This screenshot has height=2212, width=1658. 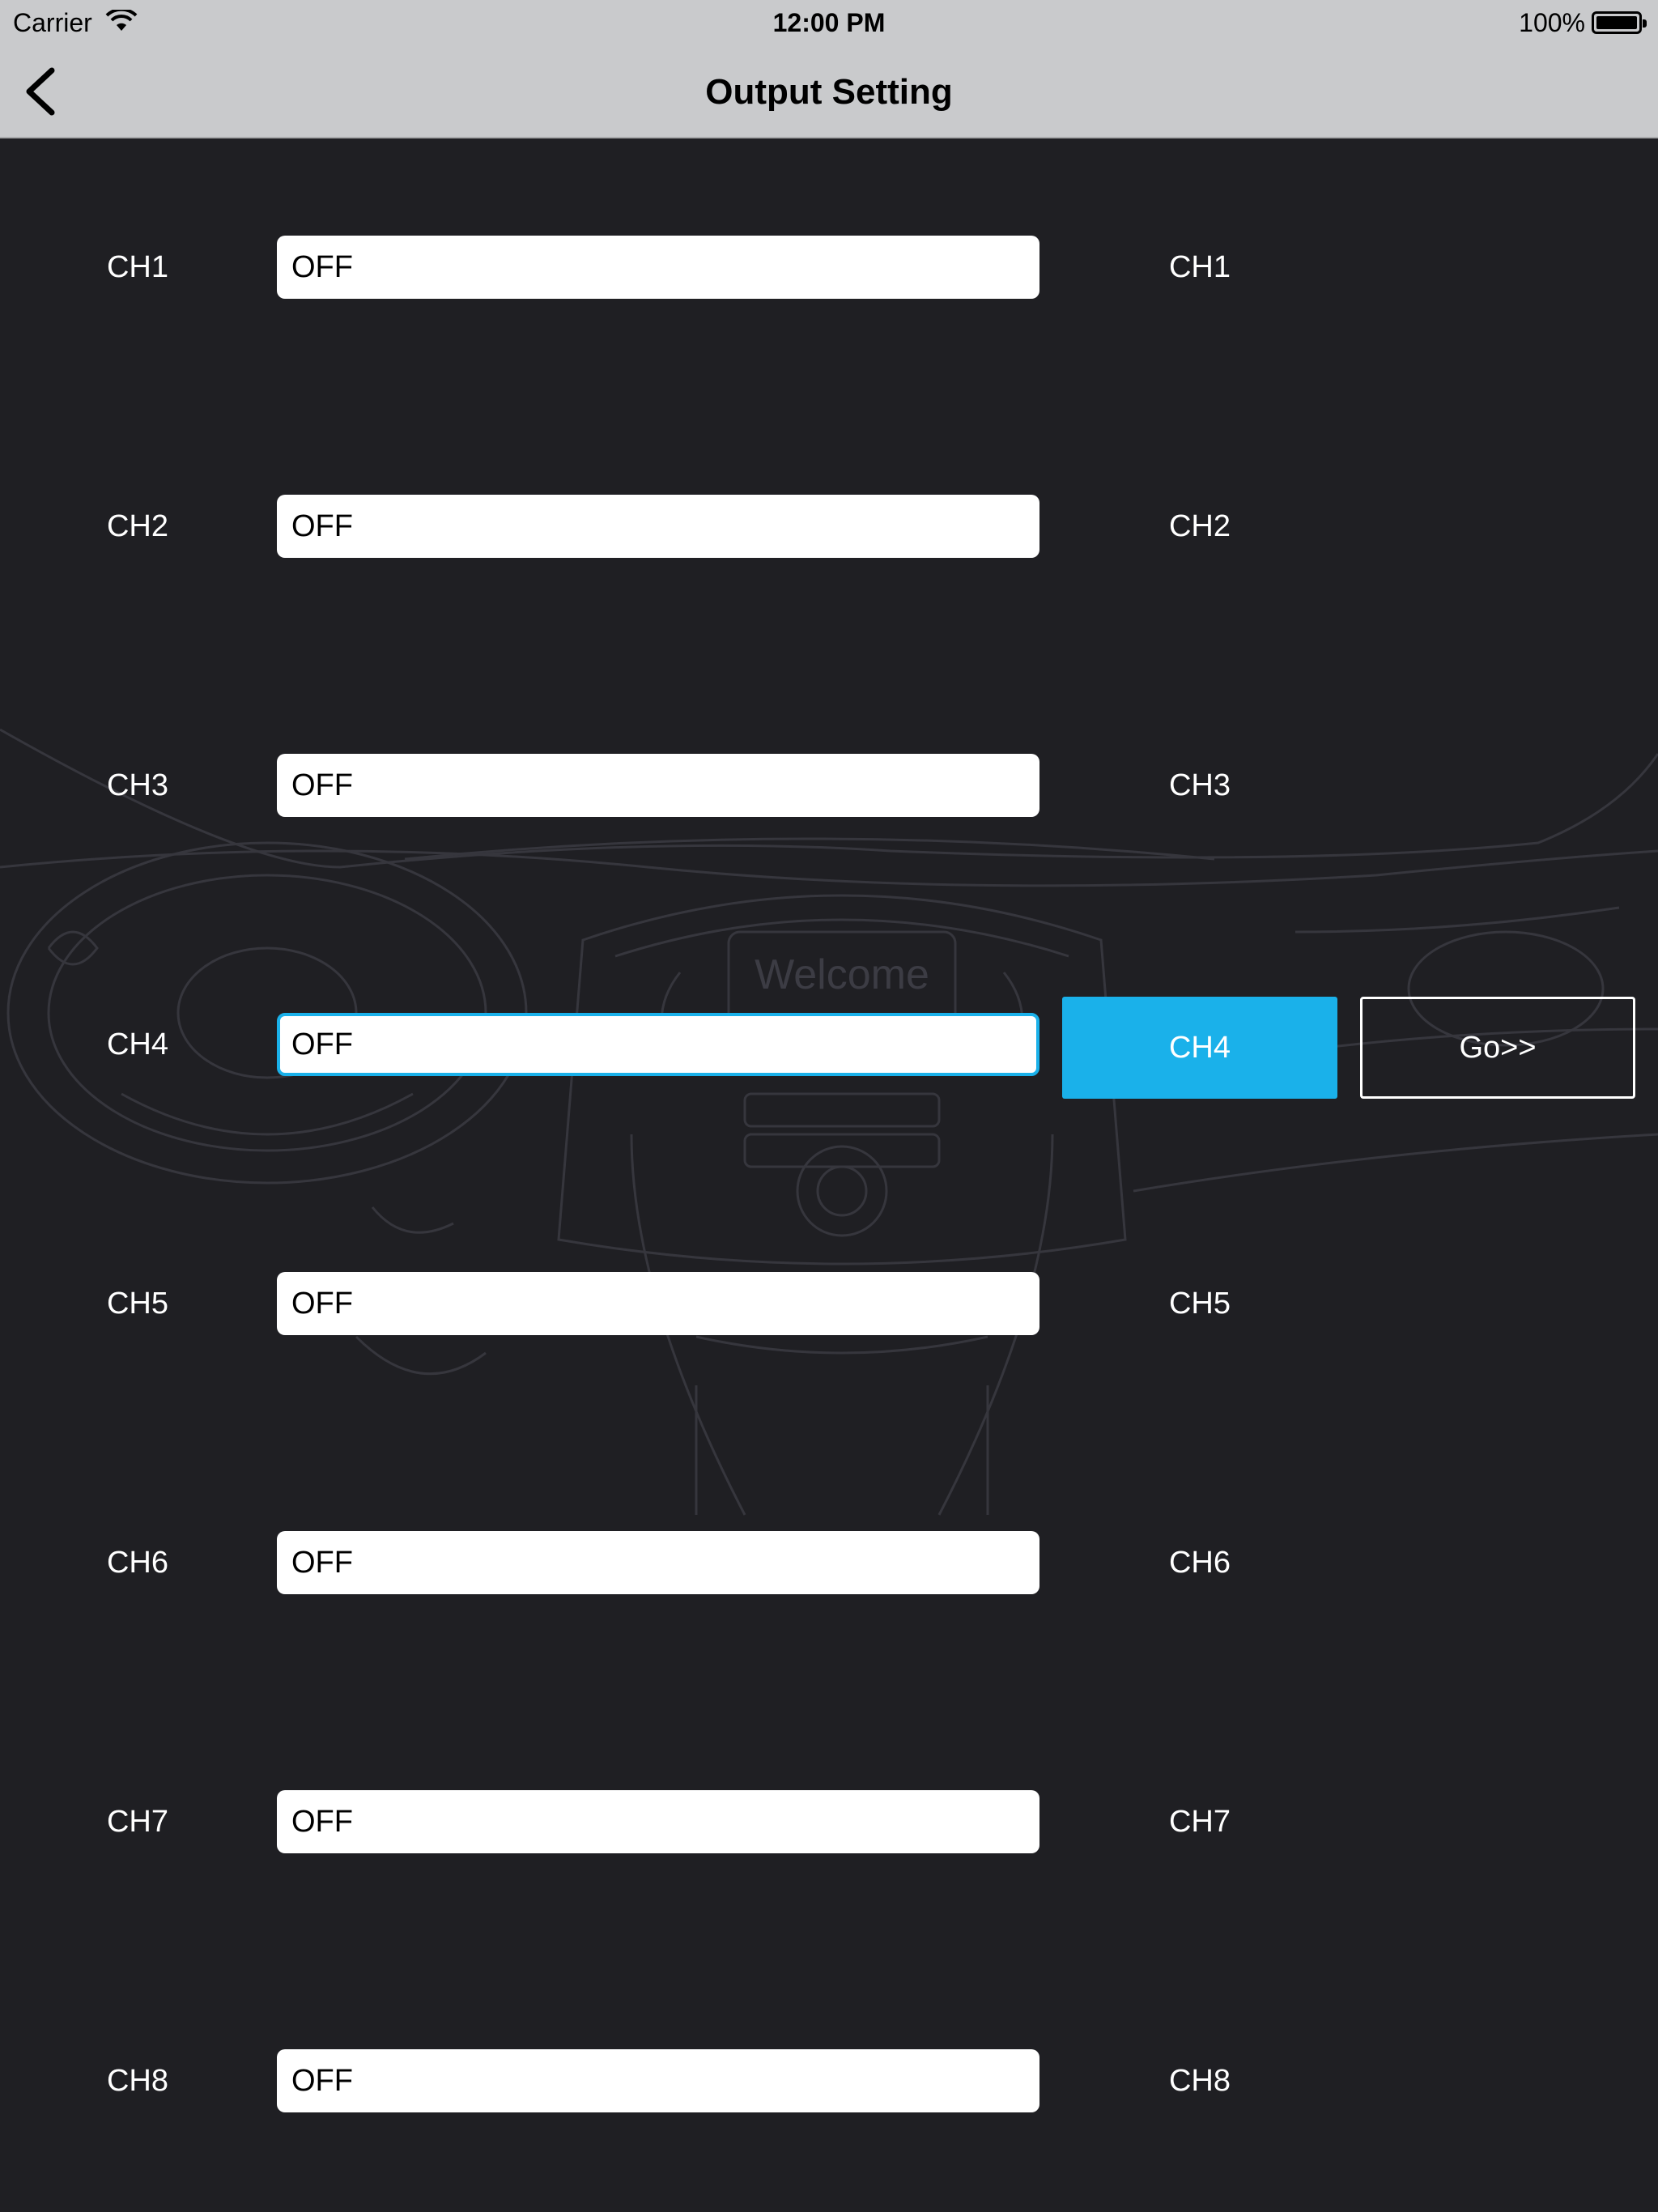 I want to click on channel-row: CH7 OFF CH7, so click(x=829, y=1822).